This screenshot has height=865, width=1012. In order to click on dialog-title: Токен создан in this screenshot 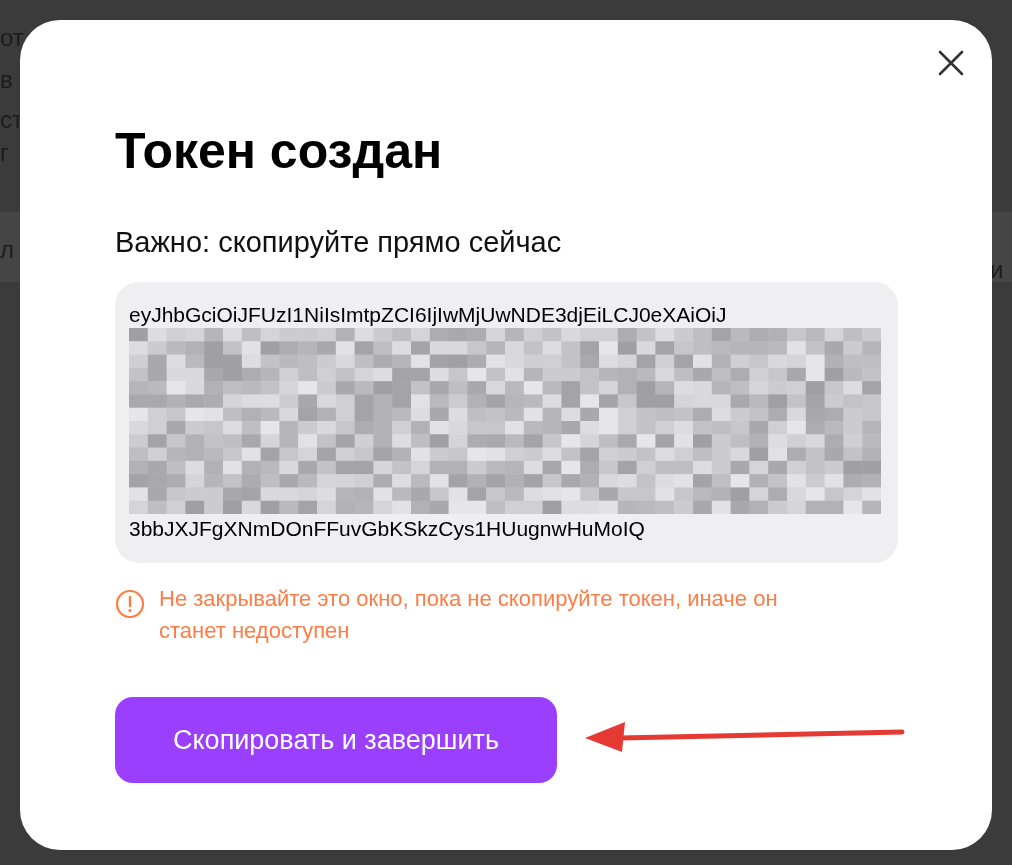, I will do `click(279, 151)`.